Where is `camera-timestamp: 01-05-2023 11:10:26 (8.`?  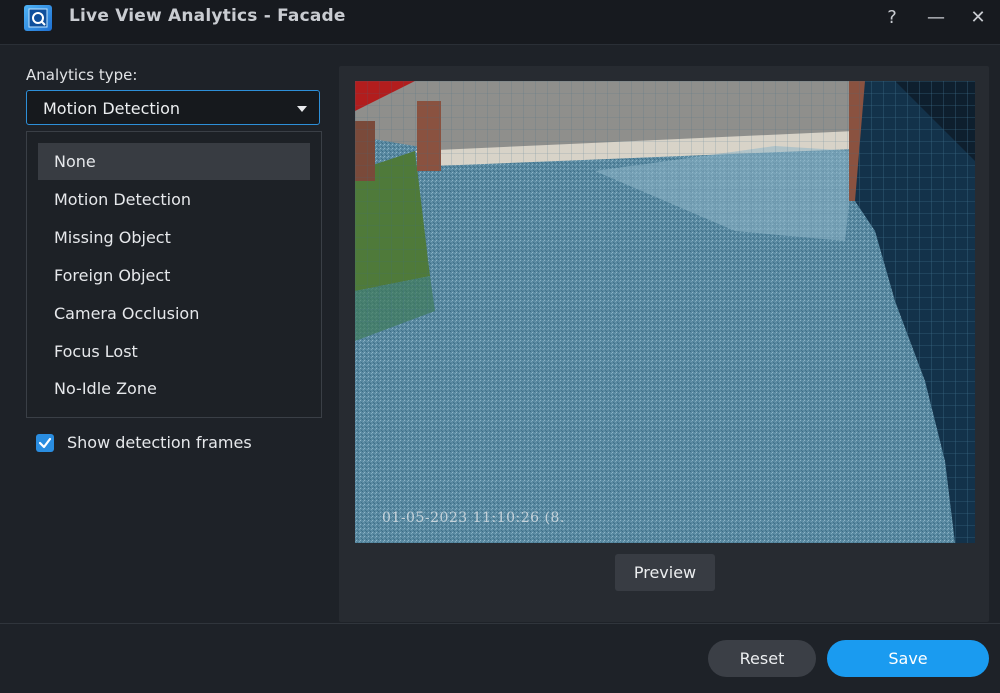
camera-timestamp: 01-05-2023 11:10:26 (8. is located at coordinates (473, 518).